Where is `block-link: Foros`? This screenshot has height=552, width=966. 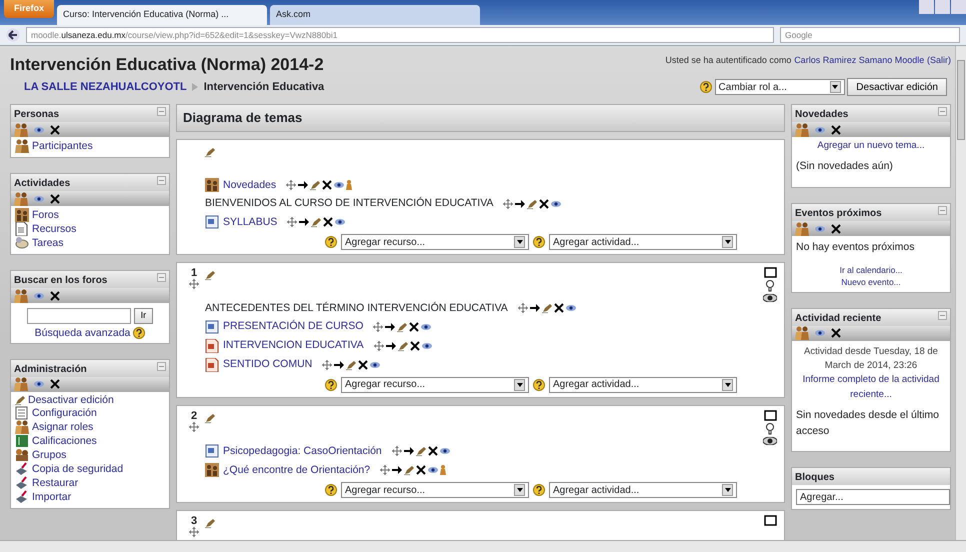 block-link: Foros is located at coordinates (45, 215).